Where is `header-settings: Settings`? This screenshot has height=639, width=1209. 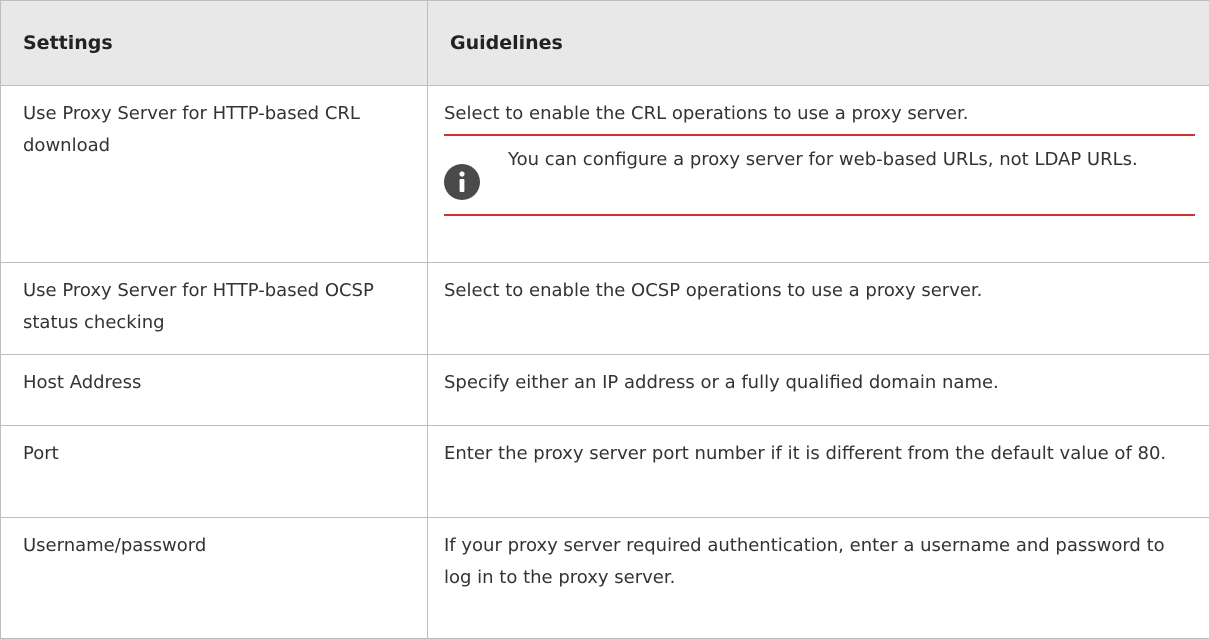 header-settings: Settings is located at coordinates (214, 43).